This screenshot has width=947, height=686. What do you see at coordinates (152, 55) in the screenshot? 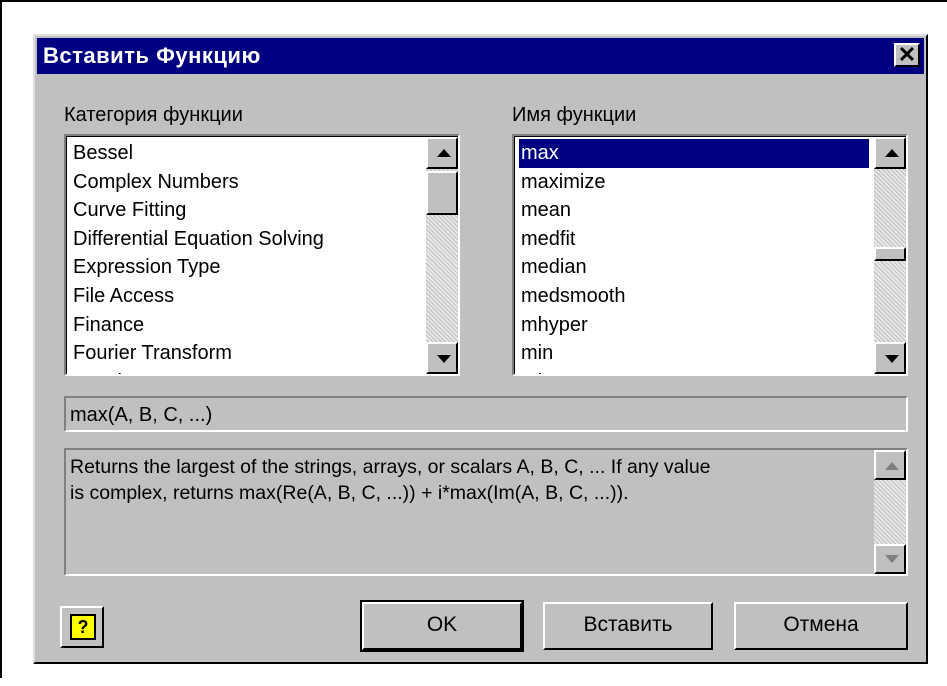
I see `dialog-title: Вставить Функцию` at bounding box center [152, 55].